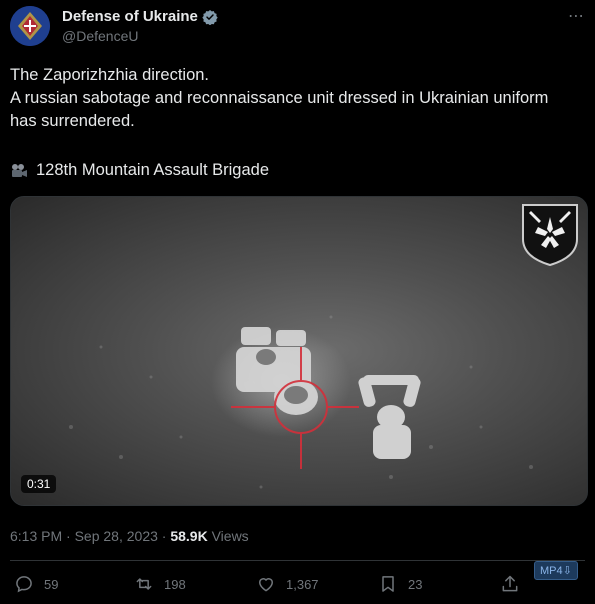 This screenshot has width=595, height=604. I want to click on like-button: 1,367, so click(287, 584).